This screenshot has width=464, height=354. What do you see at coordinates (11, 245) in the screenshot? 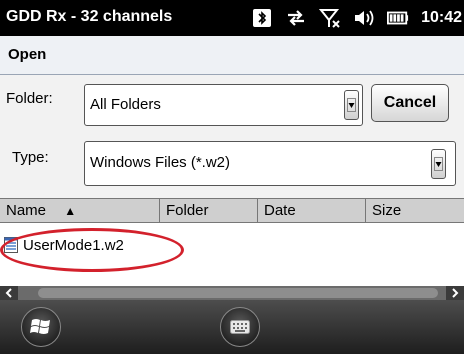
I see `file-icon` at bounding box center [11, 245].